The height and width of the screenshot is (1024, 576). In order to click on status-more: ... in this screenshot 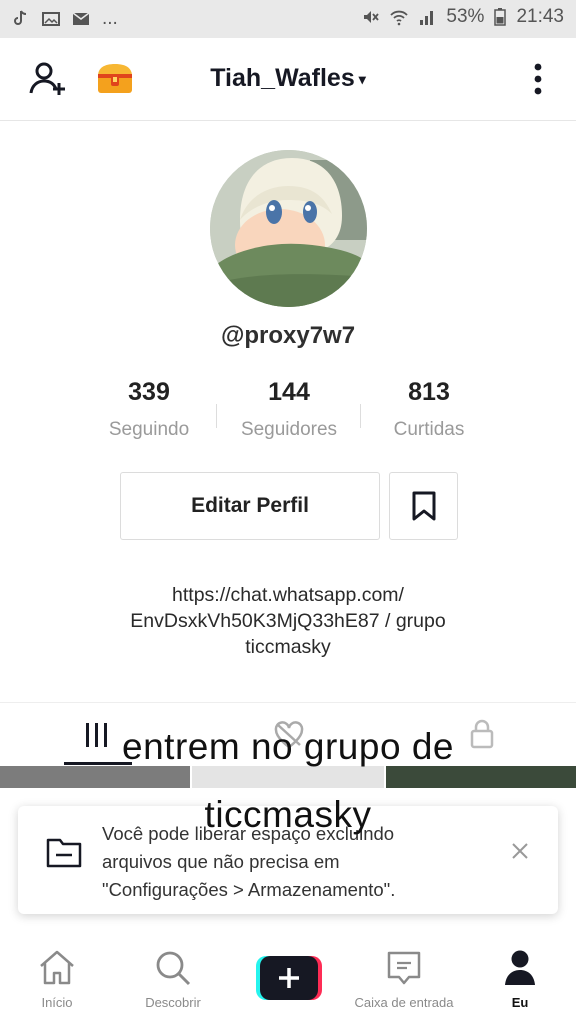, I will do `click(110, 18)`.